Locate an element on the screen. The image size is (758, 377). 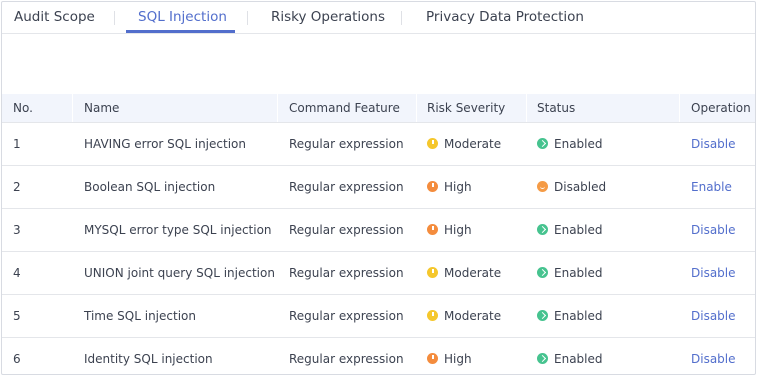
row-number: 5 is located at coordinates (17, 316).